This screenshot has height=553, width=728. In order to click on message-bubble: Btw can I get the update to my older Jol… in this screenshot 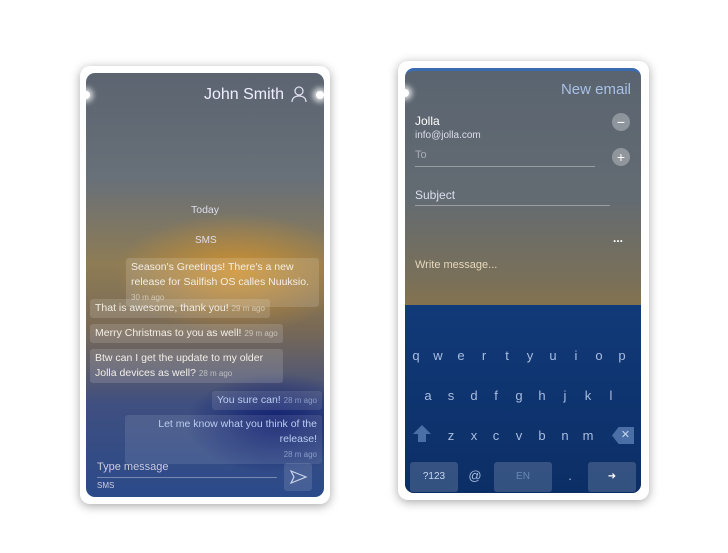, I will do `click(186, 366)`.